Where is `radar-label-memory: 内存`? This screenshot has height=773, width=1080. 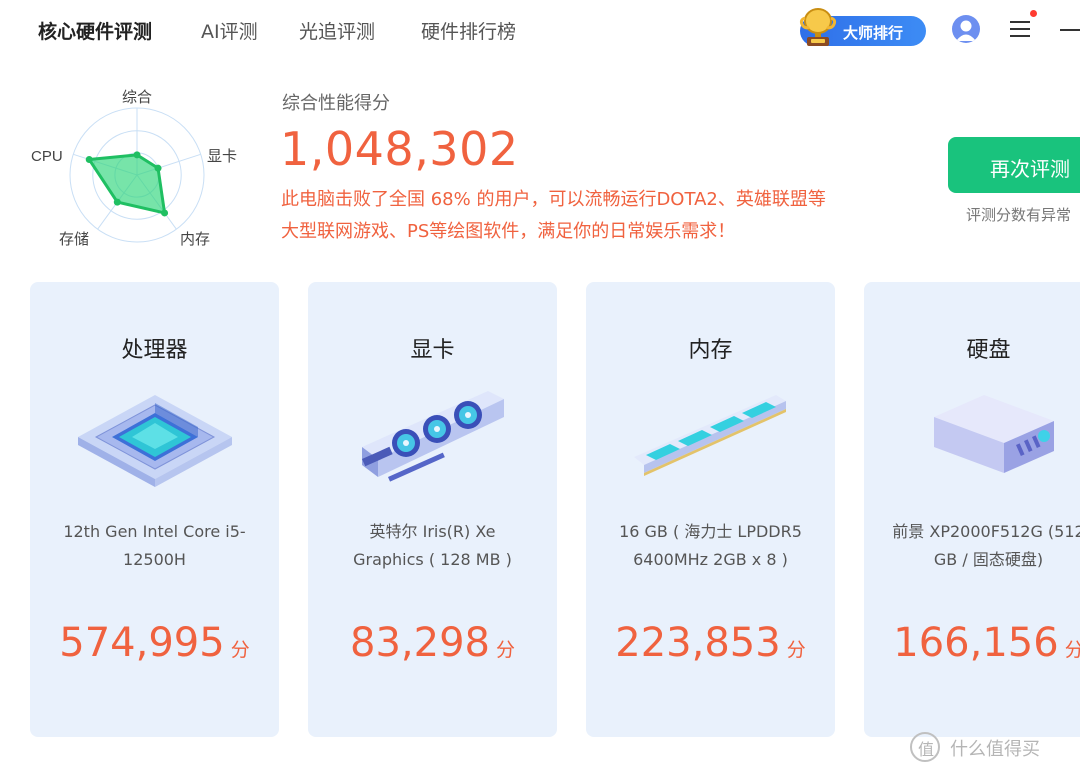
radar-label-memory: 内存 is located at coordinates (195, 239).